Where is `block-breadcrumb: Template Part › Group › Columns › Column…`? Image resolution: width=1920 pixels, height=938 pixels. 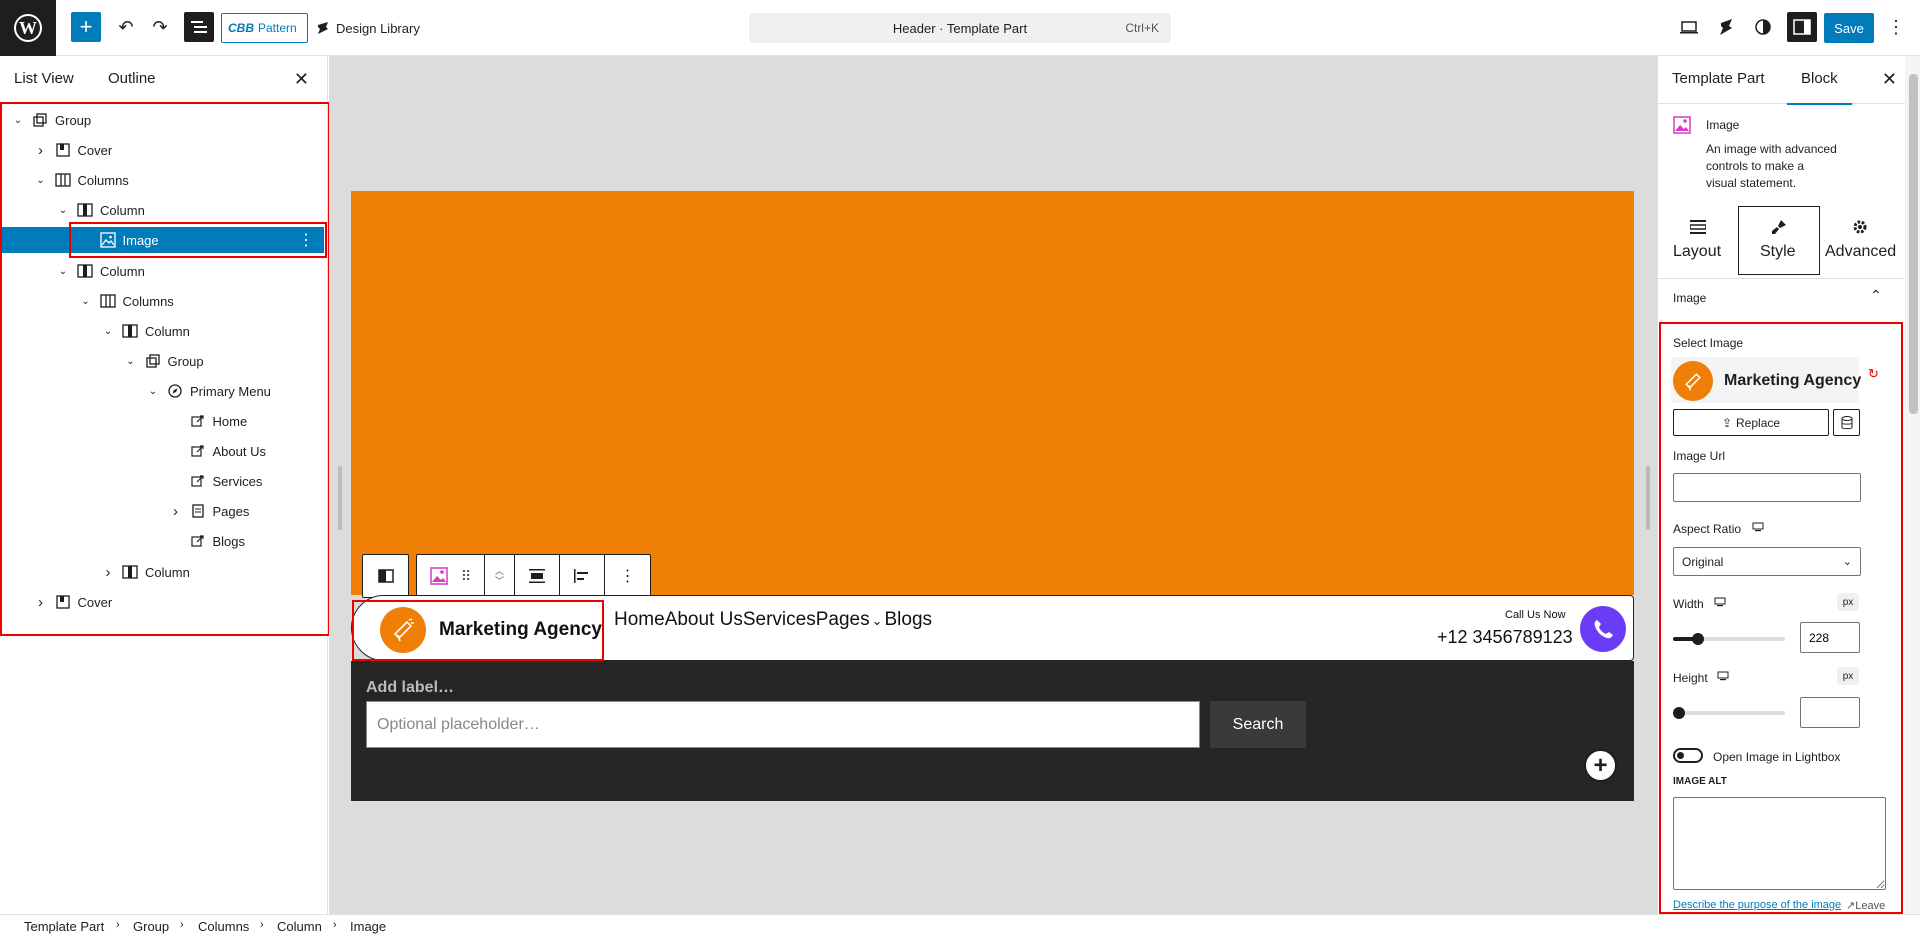
block-breadcrumb: Template Part › Group › Columns › Column… is located at coordinates (960, 926).